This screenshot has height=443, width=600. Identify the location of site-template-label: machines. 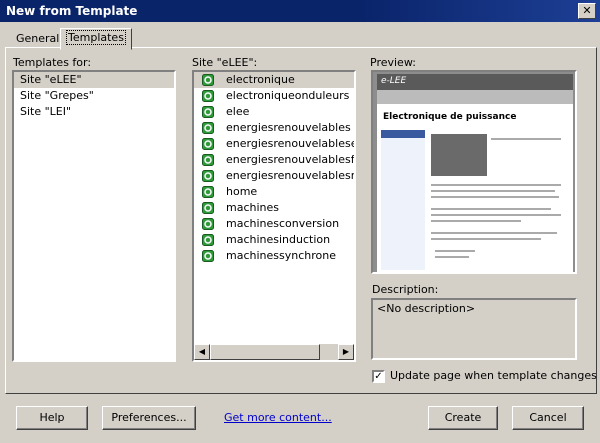
(253, 207).